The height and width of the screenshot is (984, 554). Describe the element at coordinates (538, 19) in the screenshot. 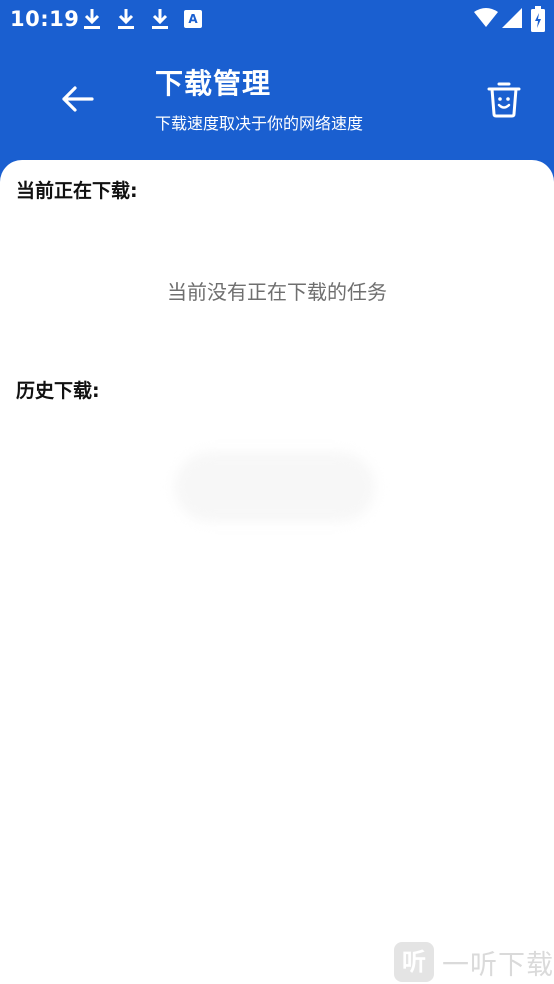

I see `battery-icon` at that location.